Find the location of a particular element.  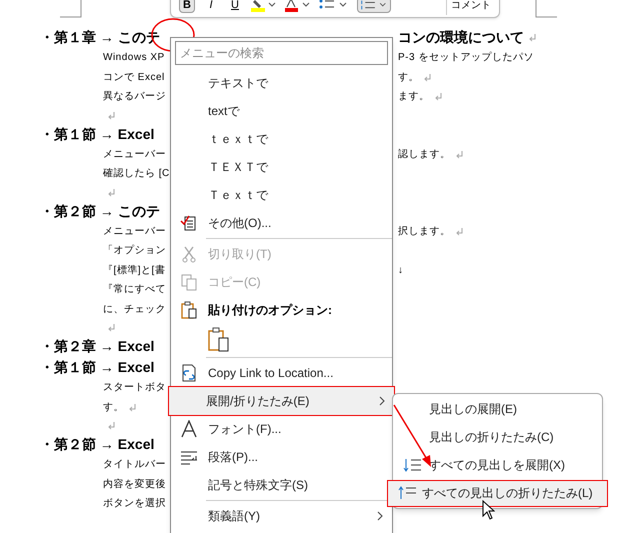

body-text: ます。 is located at coordinates (414, 97).